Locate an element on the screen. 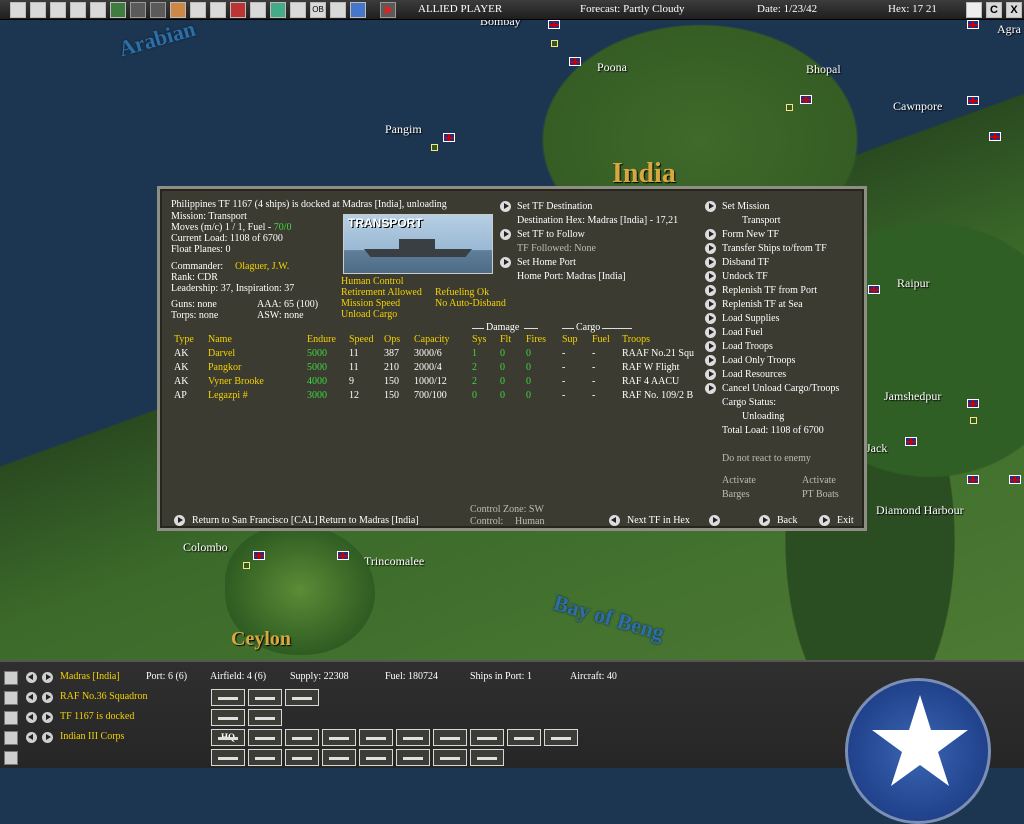 Image resolution: width=1024 pixels, height=824 pixels. ship-unit-button is located at coordinates (265, 717).